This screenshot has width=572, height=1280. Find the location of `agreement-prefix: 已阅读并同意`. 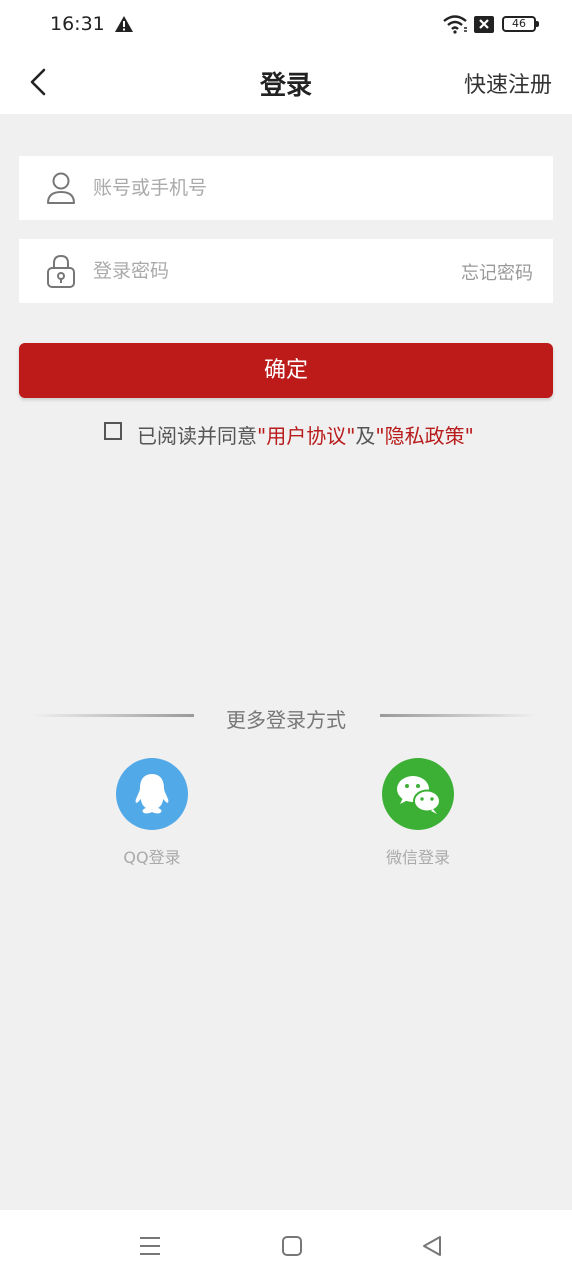

agreement-prefix: 已阅读并同意 is located at coordinates (197, 436).